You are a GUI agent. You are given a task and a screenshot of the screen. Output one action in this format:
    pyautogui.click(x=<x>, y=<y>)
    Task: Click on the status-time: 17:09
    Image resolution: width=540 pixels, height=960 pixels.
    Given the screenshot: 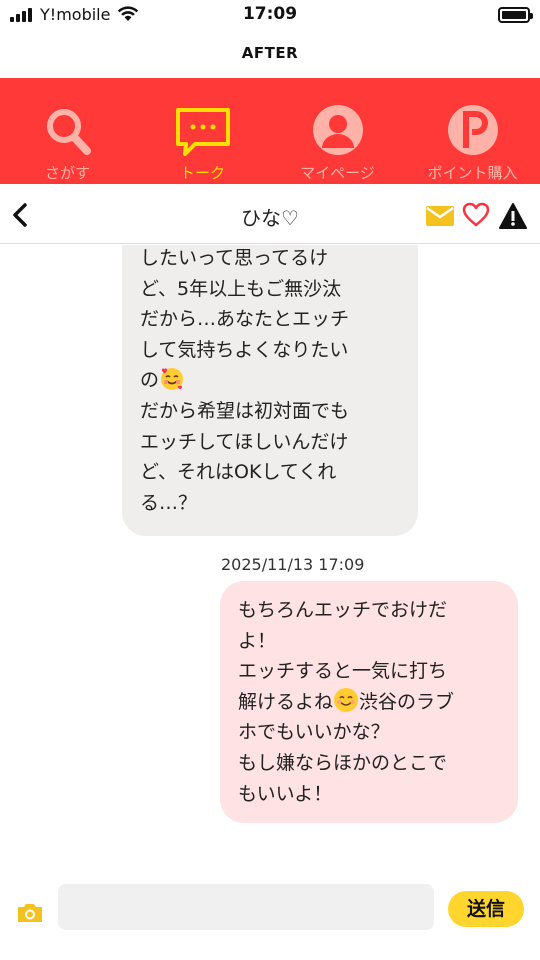 What is the action you would take?
    pyautogui.click(x=270, y=14)
    